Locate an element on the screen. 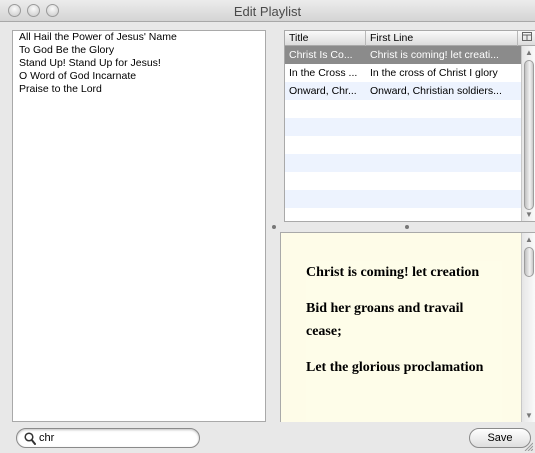 This screenshot has width=535, height=453. lyric-line: Let the glorious proclamation is located at coordinates (395, 367).